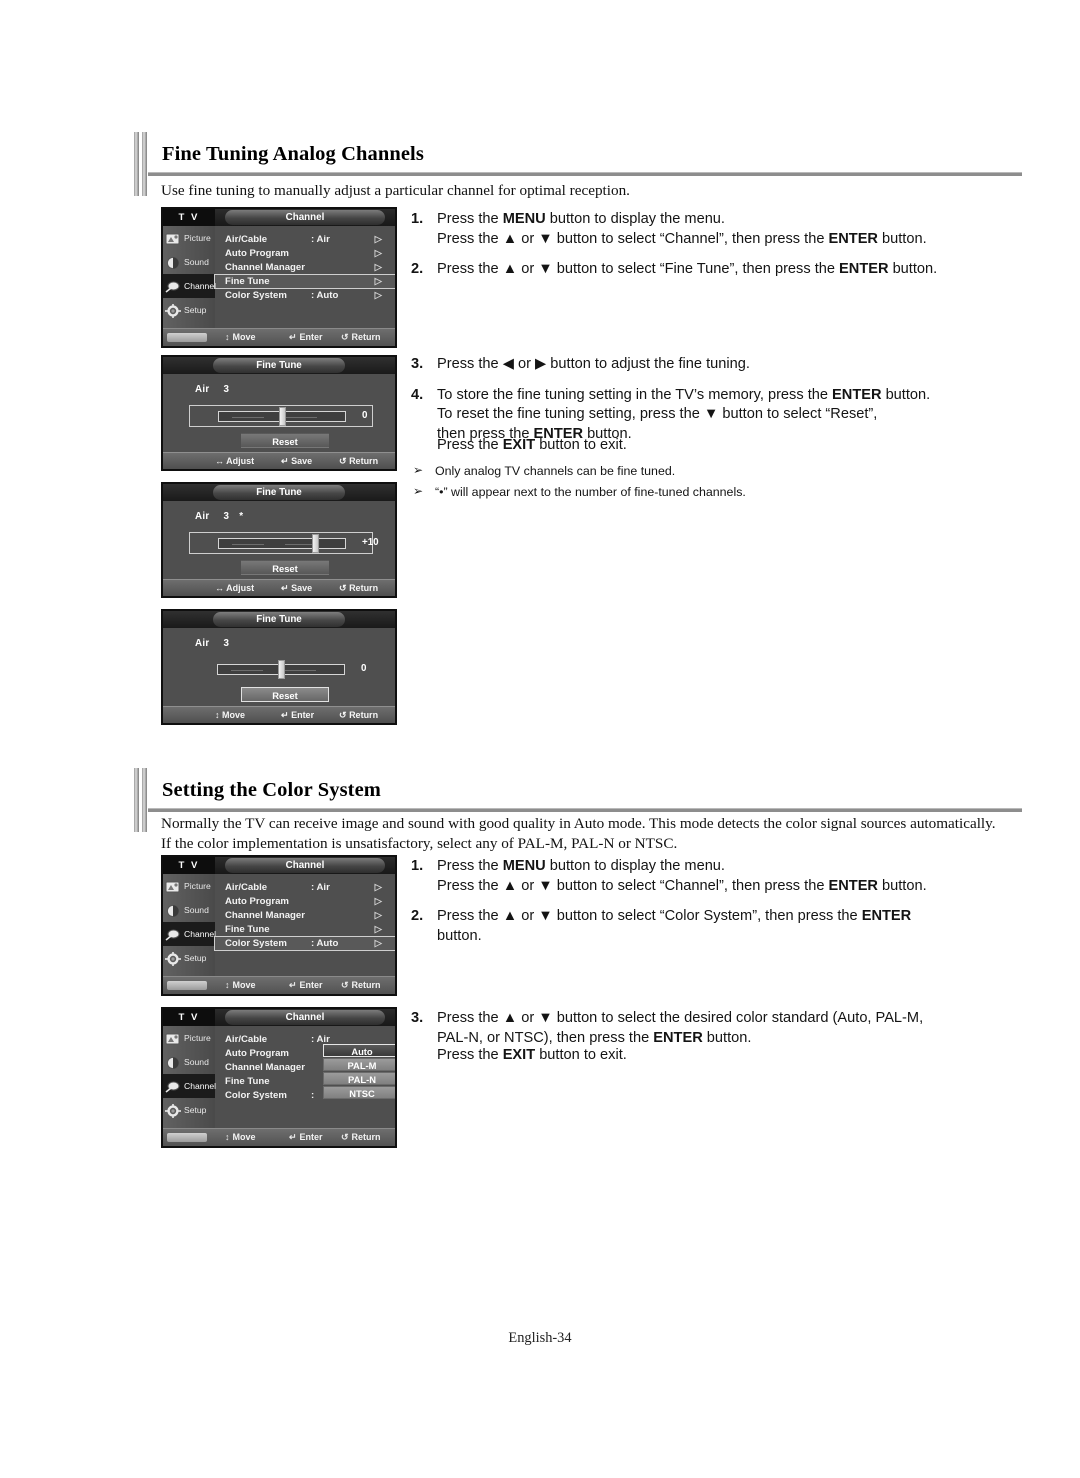 This screenshot has width=1080, height=1478. I want to click on dropdown-option-auto: Auto, so click(359, 1050).